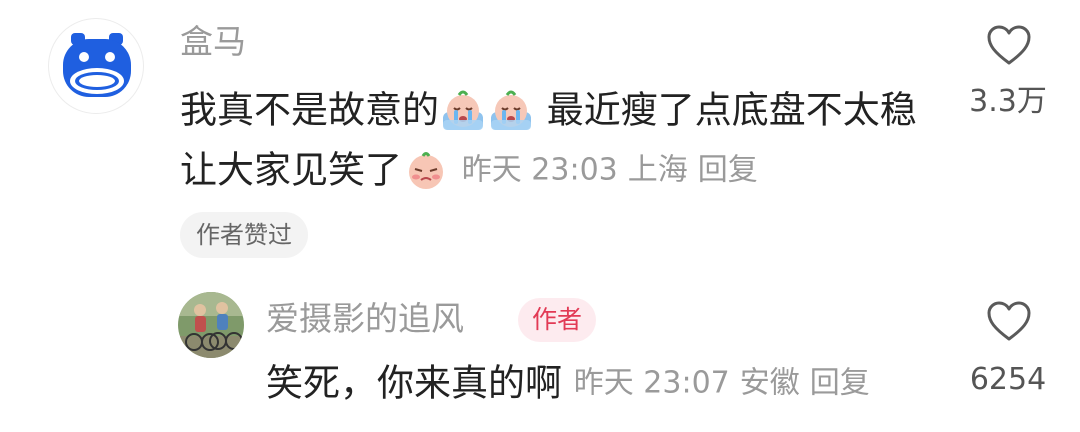  Describe the element at coordinates (539, 169) in the screenshot. I see `comment-time: 昨天 23:03` at that location.